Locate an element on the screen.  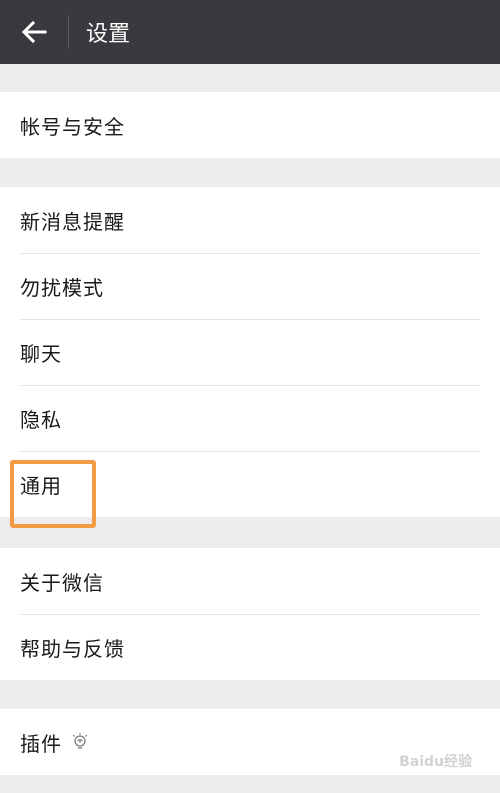
highlight-box is located at coordinates (53, 494).